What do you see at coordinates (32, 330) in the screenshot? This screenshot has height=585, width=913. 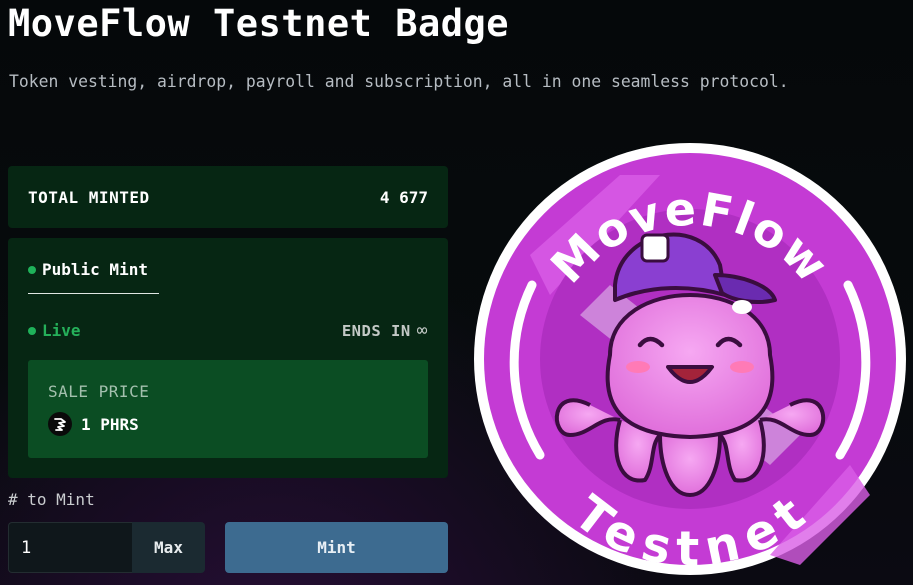 I see `live-dot-icon` at bounding box center [32, 330].